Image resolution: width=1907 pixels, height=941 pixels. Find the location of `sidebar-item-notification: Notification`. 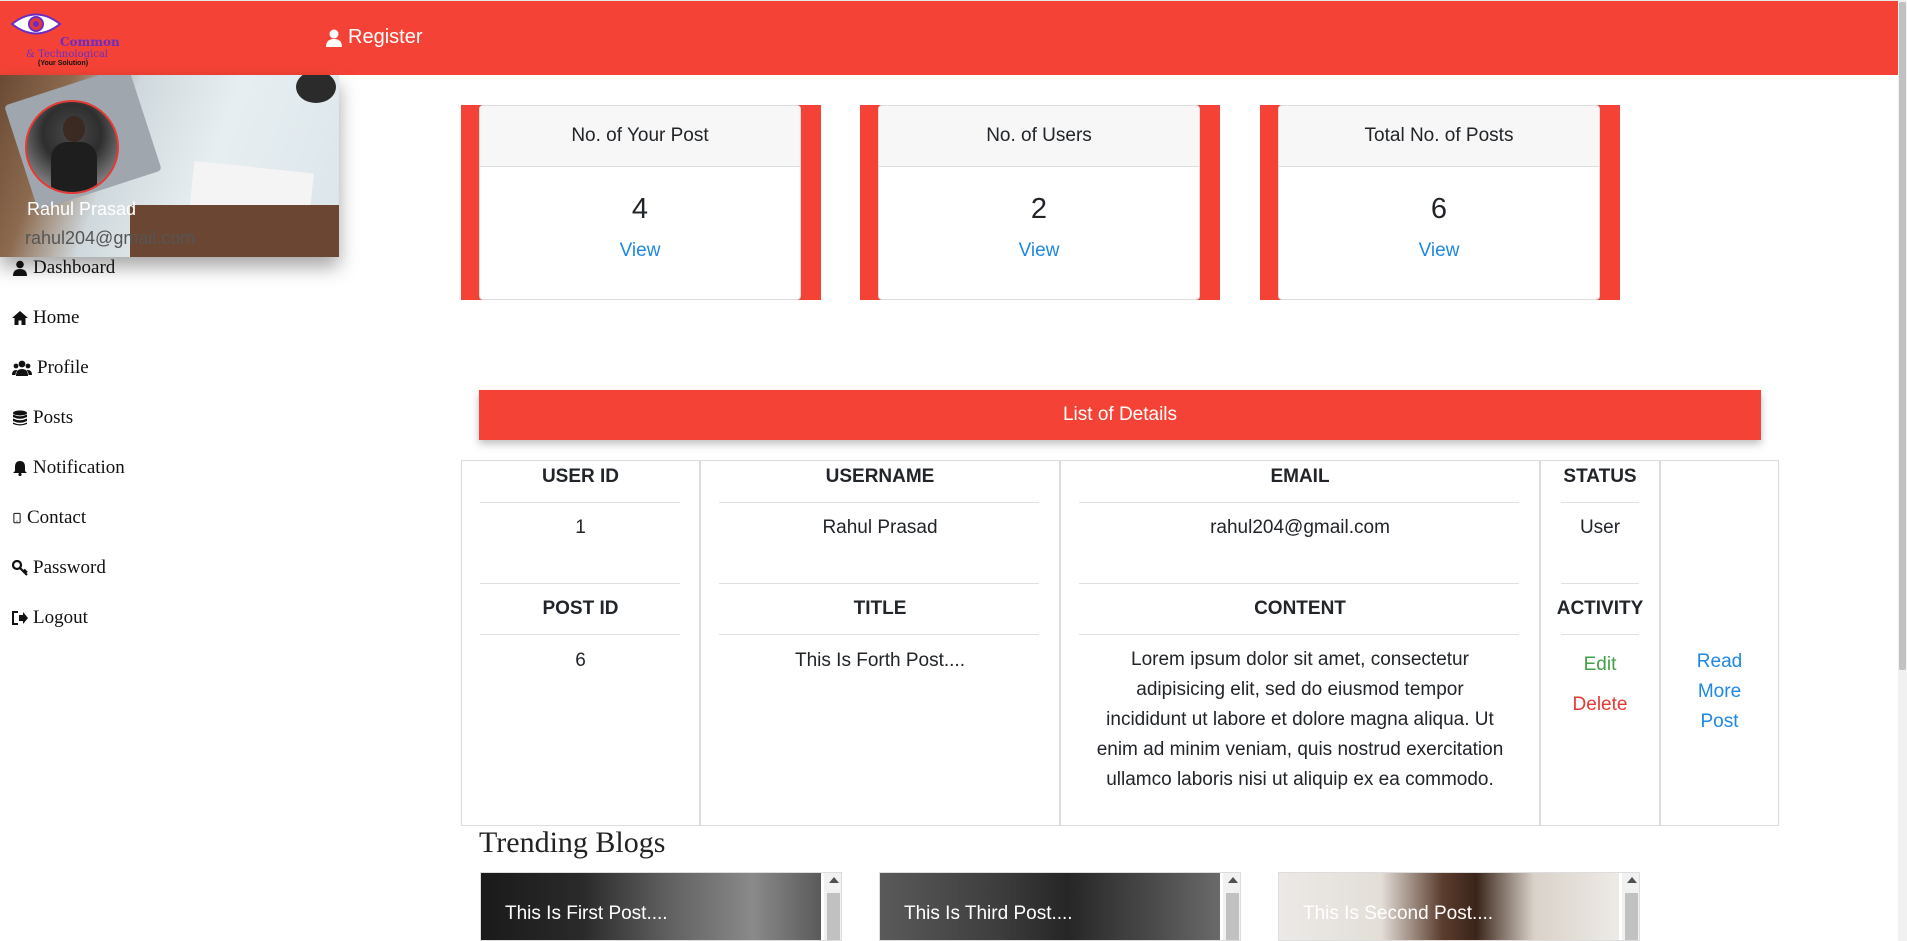

sidebar-item-notification: Notification is located at coordinates (68, 468).